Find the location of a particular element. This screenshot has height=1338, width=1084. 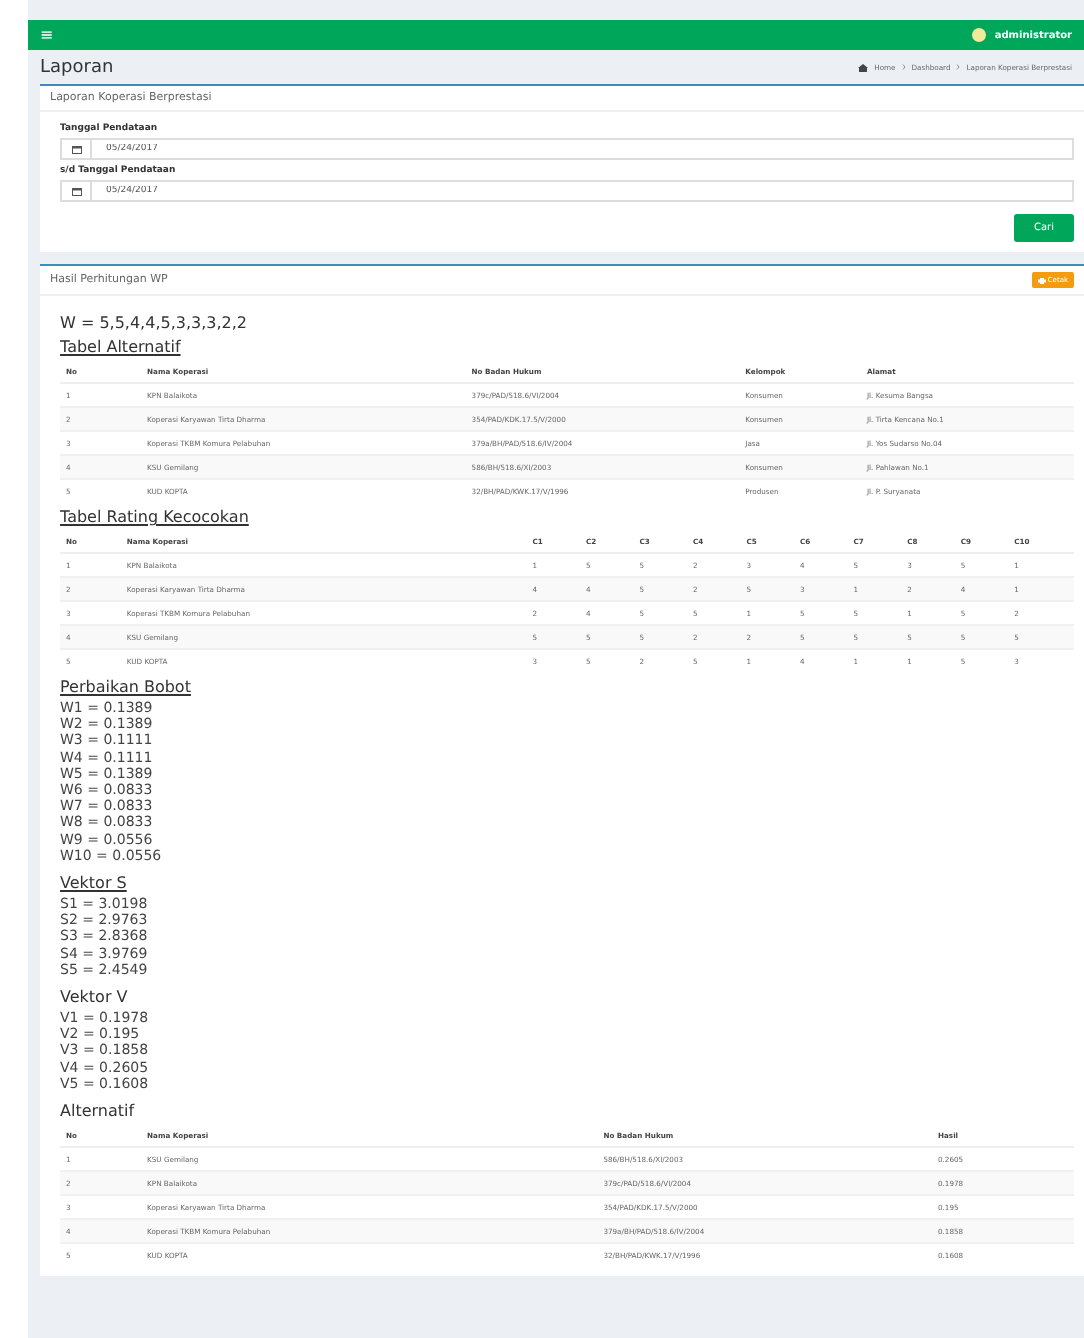

section-heading: Alternatif is located at coordinates (97, 1111).